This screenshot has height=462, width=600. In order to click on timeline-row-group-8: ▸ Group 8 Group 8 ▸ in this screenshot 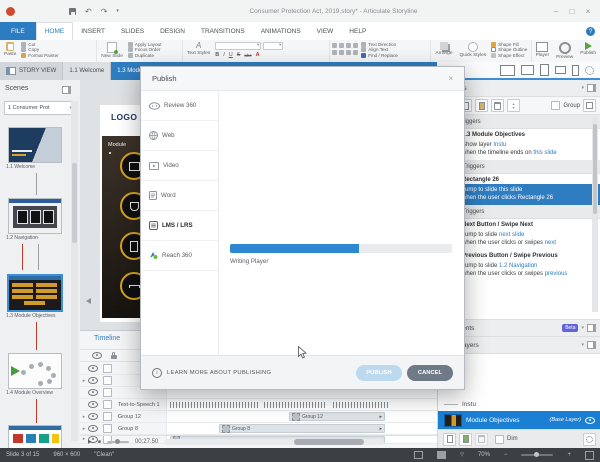, I will do `click(258, 429)`.